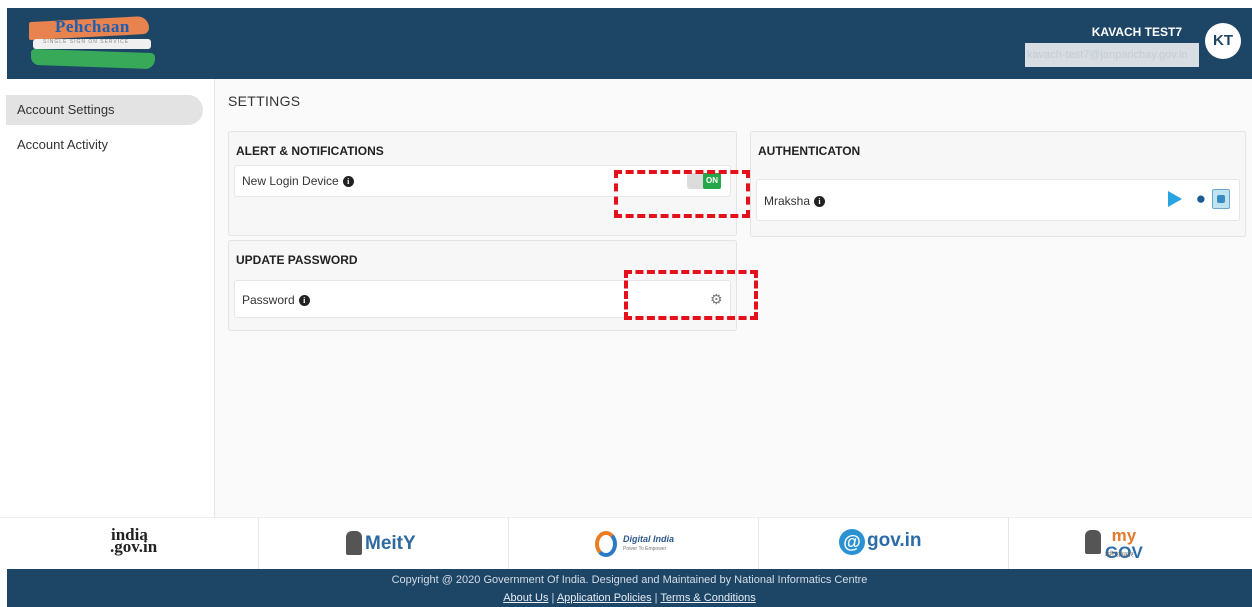 This screenshot has height=607, width=1252. I want to click on logo-text: Pehchaan, so click(92, 26).